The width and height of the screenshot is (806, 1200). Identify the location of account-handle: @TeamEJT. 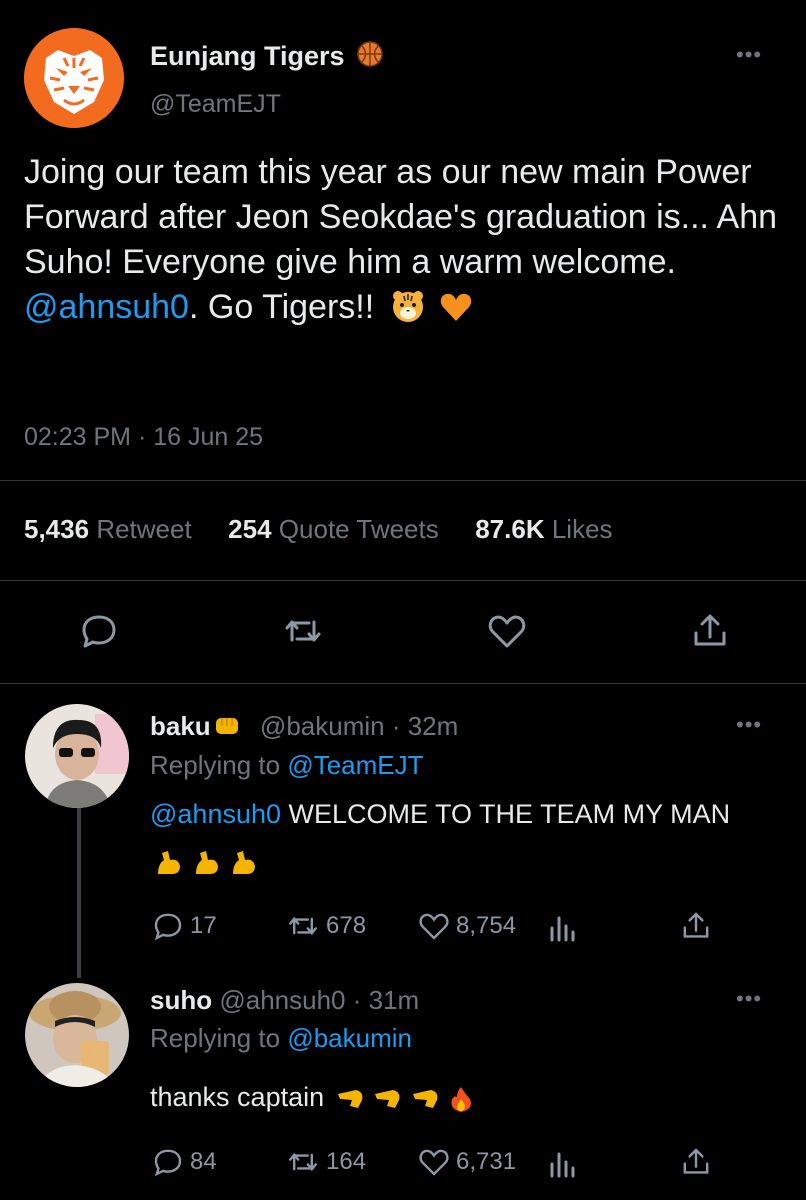
(215, 104).